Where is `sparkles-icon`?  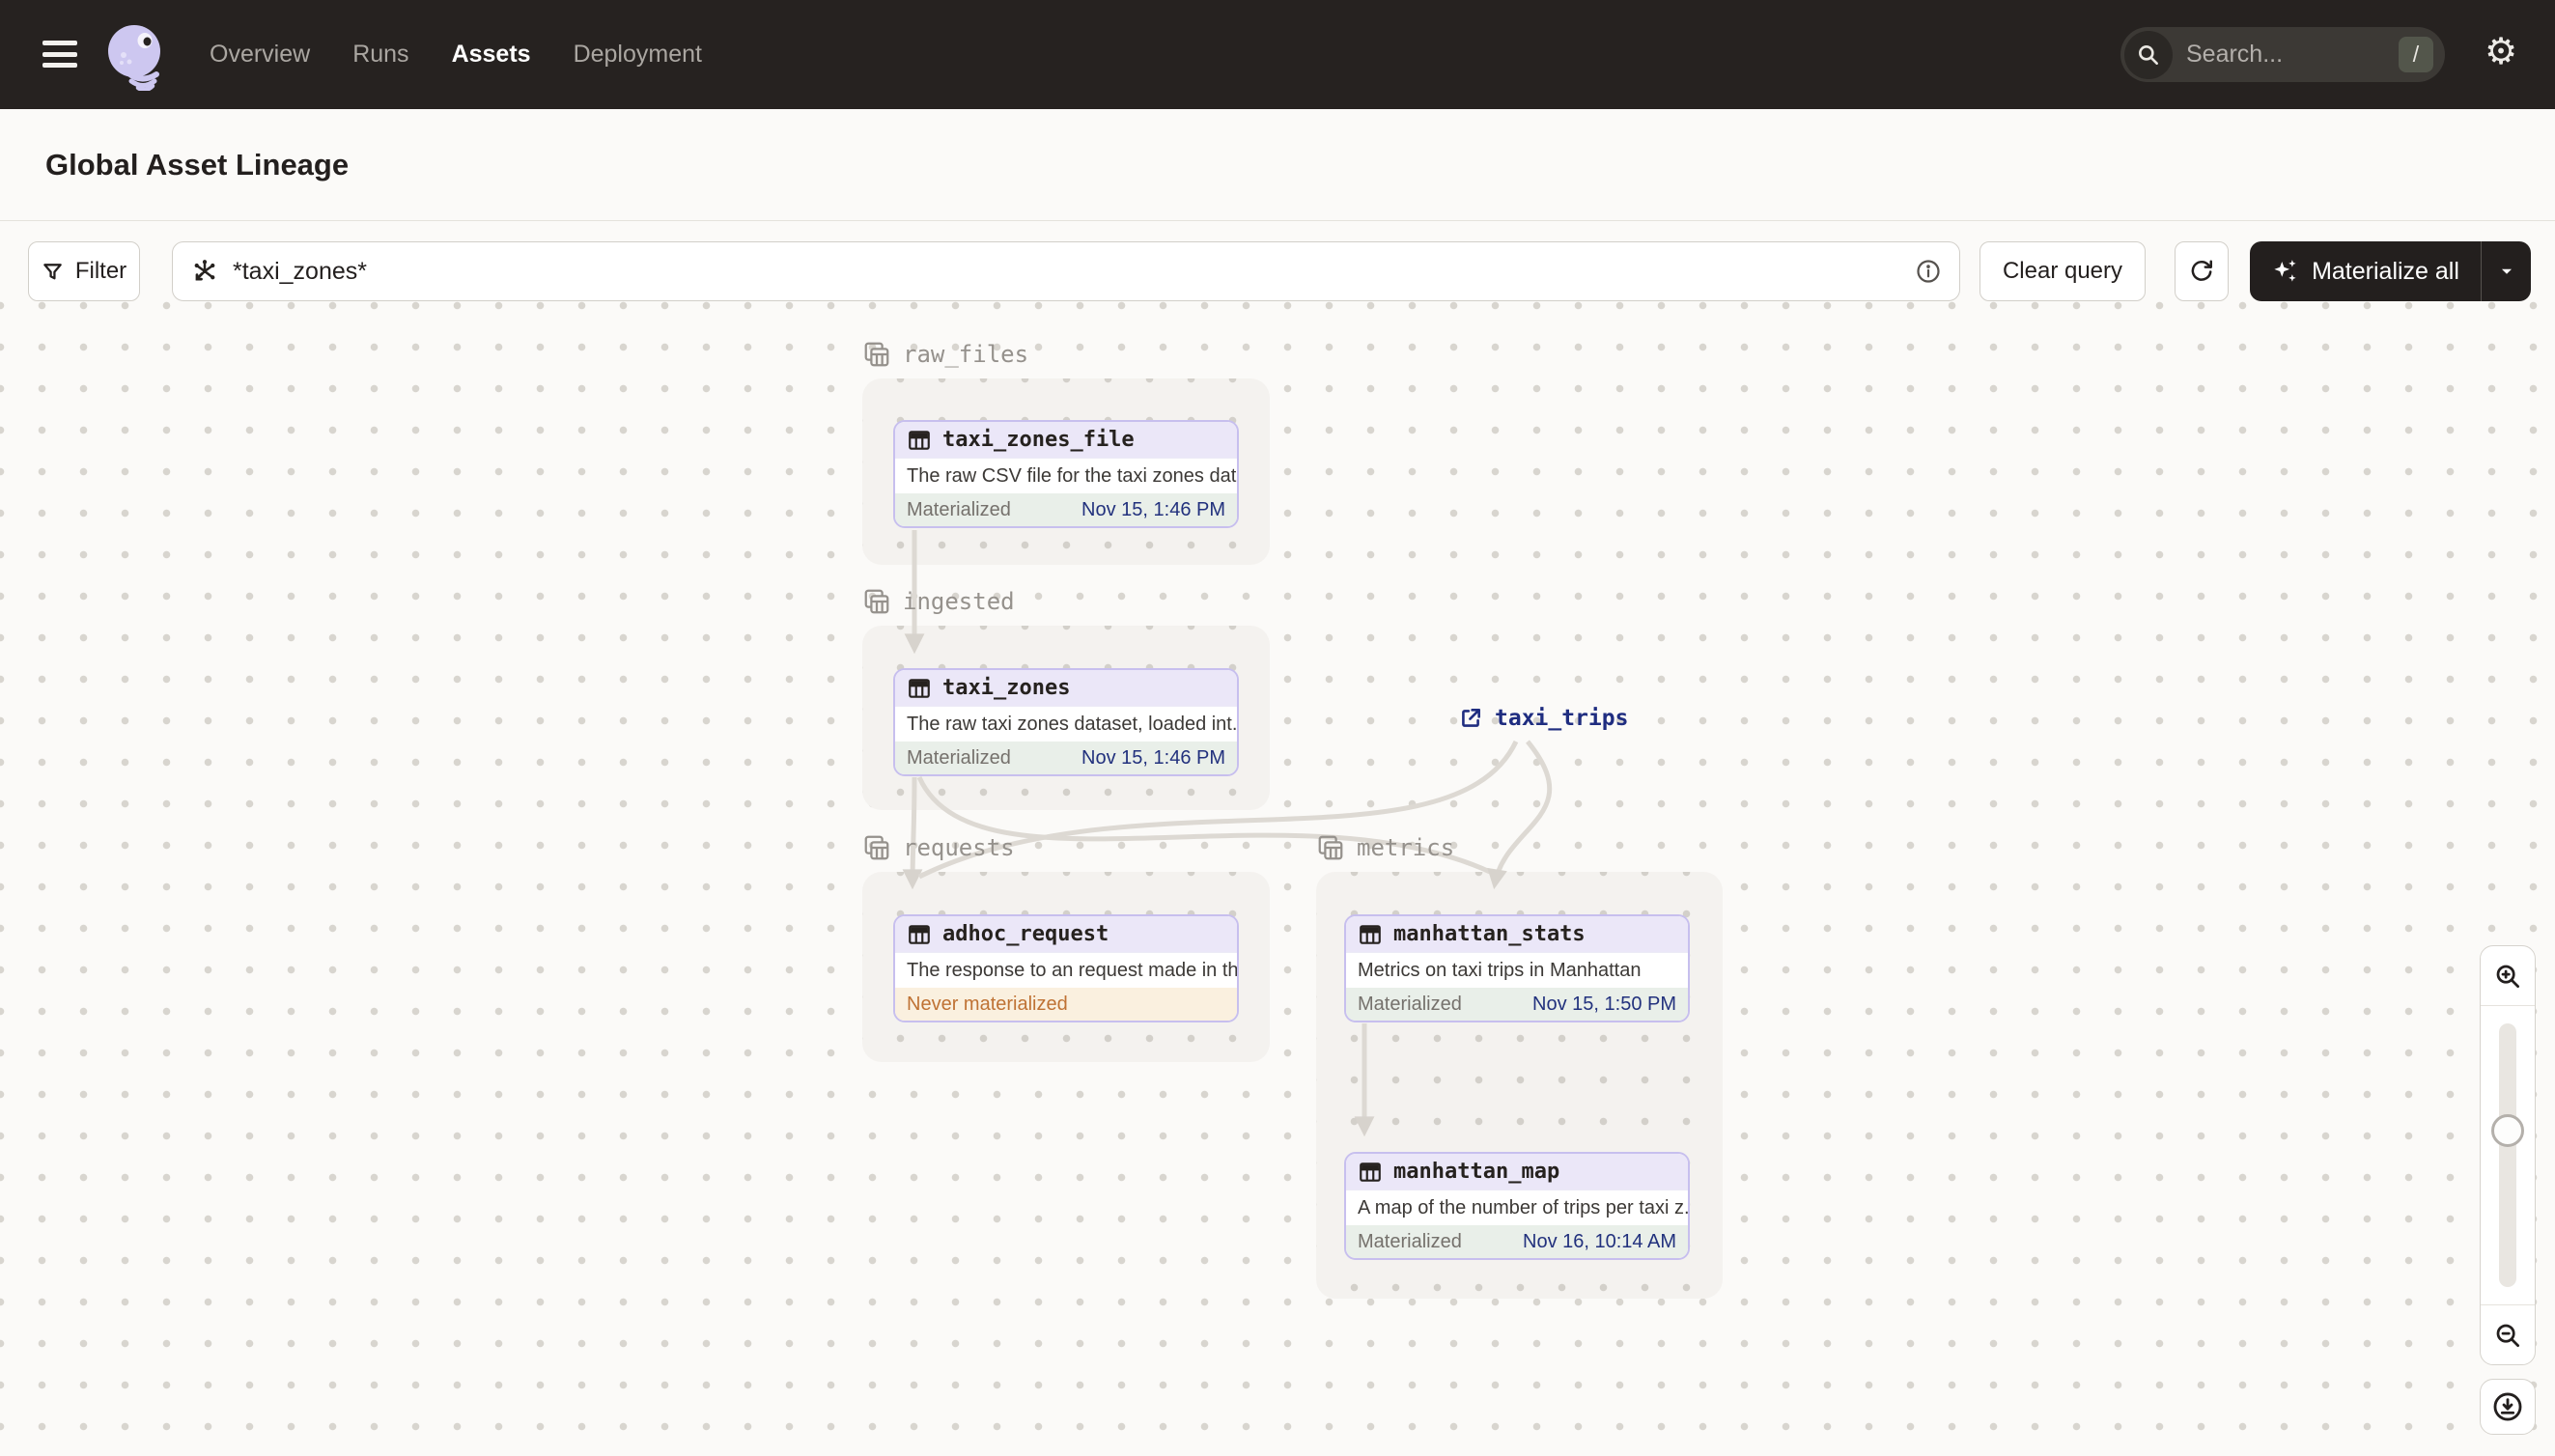 sparkles-icon is located at coordinates (2285, 272).